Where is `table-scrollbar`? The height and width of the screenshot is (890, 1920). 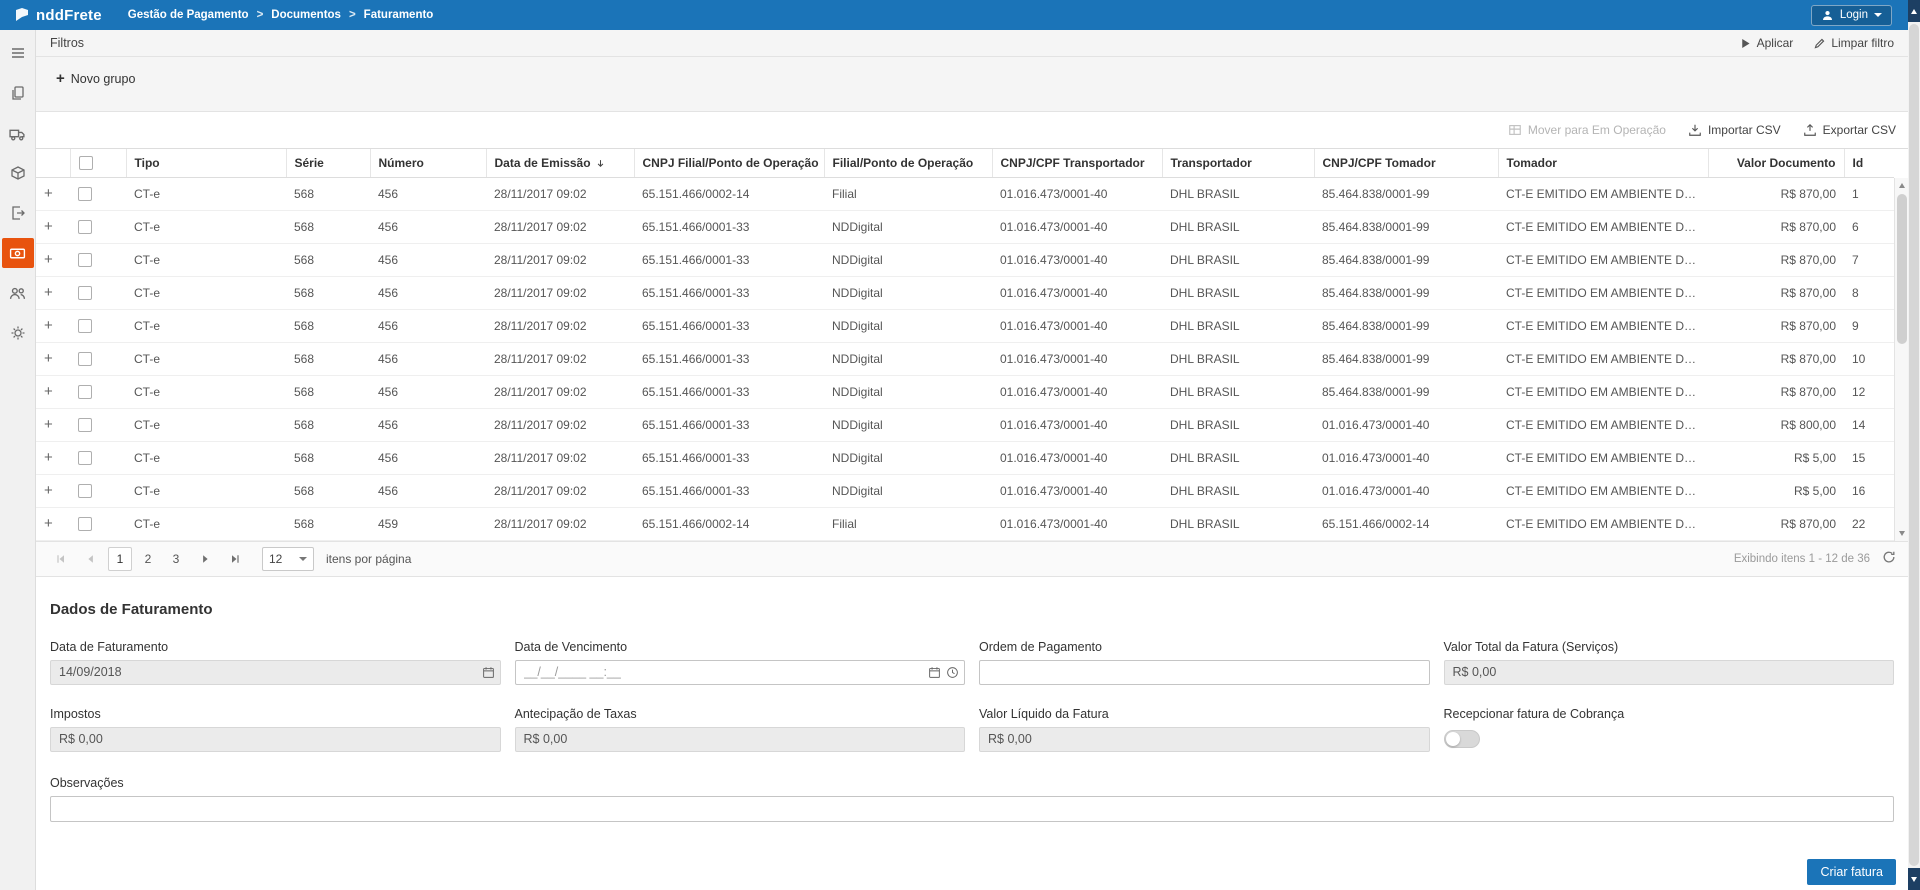 table-scrollbar is located at coordinates (1901, 359).